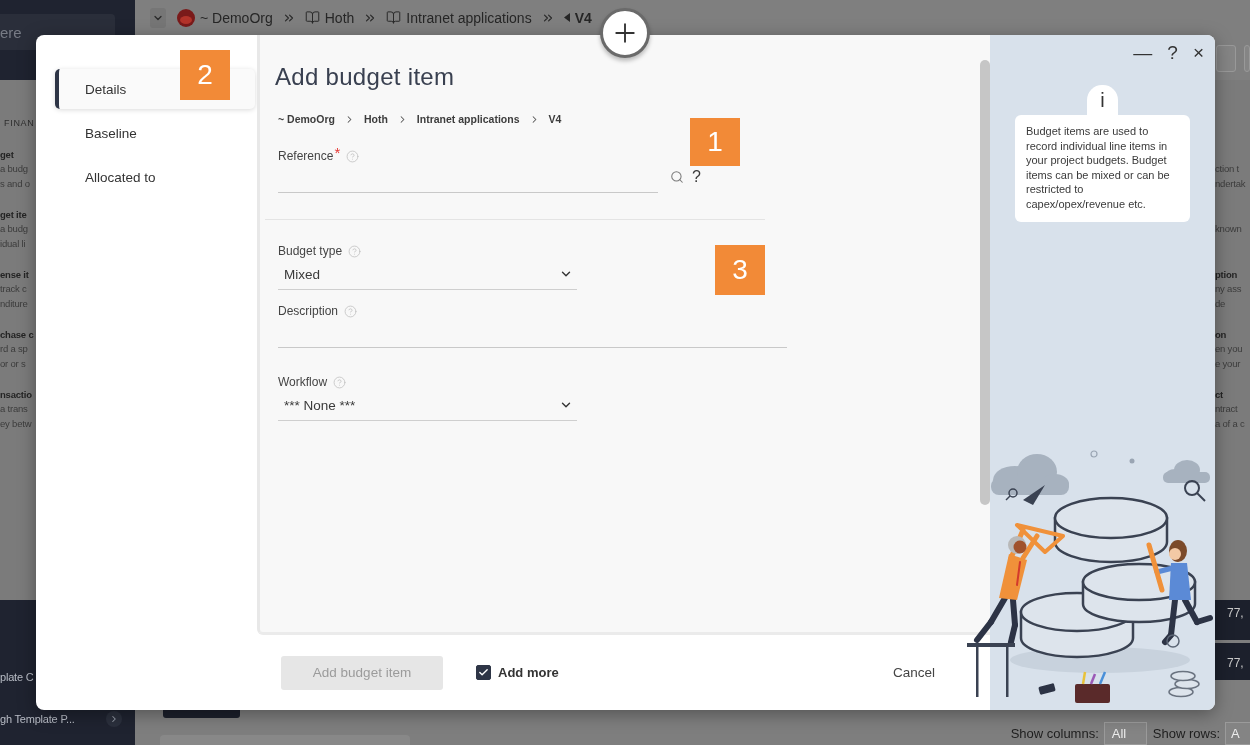  What do you see at coordinates (155, 177) in the screenshot?
I see `nav-item: Allocated to` at bounding box center [155, 177].